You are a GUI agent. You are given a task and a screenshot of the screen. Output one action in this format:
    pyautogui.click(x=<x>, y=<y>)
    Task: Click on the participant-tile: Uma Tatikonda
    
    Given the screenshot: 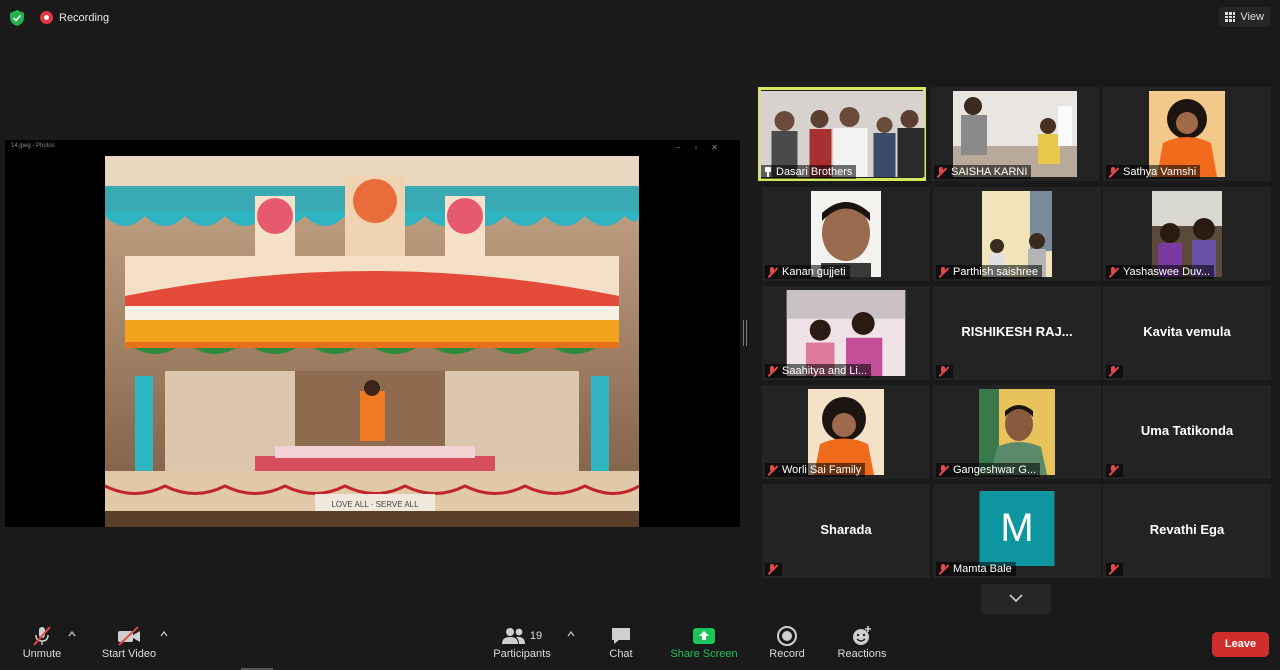 What is the action you would take?
    pyautogui.click(x=1187, y=432)
    